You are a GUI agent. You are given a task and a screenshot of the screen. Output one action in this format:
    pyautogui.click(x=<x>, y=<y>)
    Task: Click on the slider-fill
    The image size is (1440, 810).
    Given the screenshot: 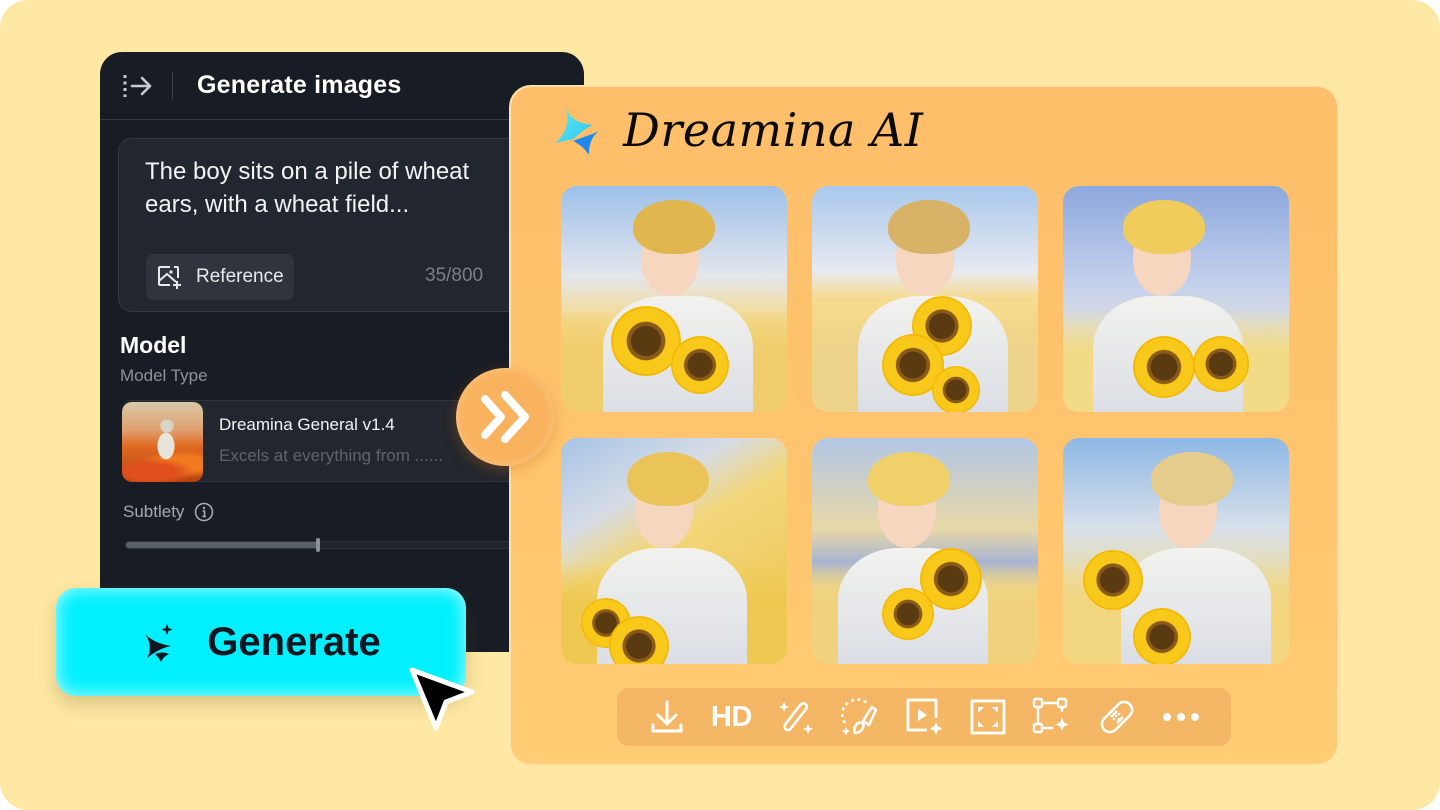 What is the action you would take?
    pyautogui.click(x=222, y=545)
    